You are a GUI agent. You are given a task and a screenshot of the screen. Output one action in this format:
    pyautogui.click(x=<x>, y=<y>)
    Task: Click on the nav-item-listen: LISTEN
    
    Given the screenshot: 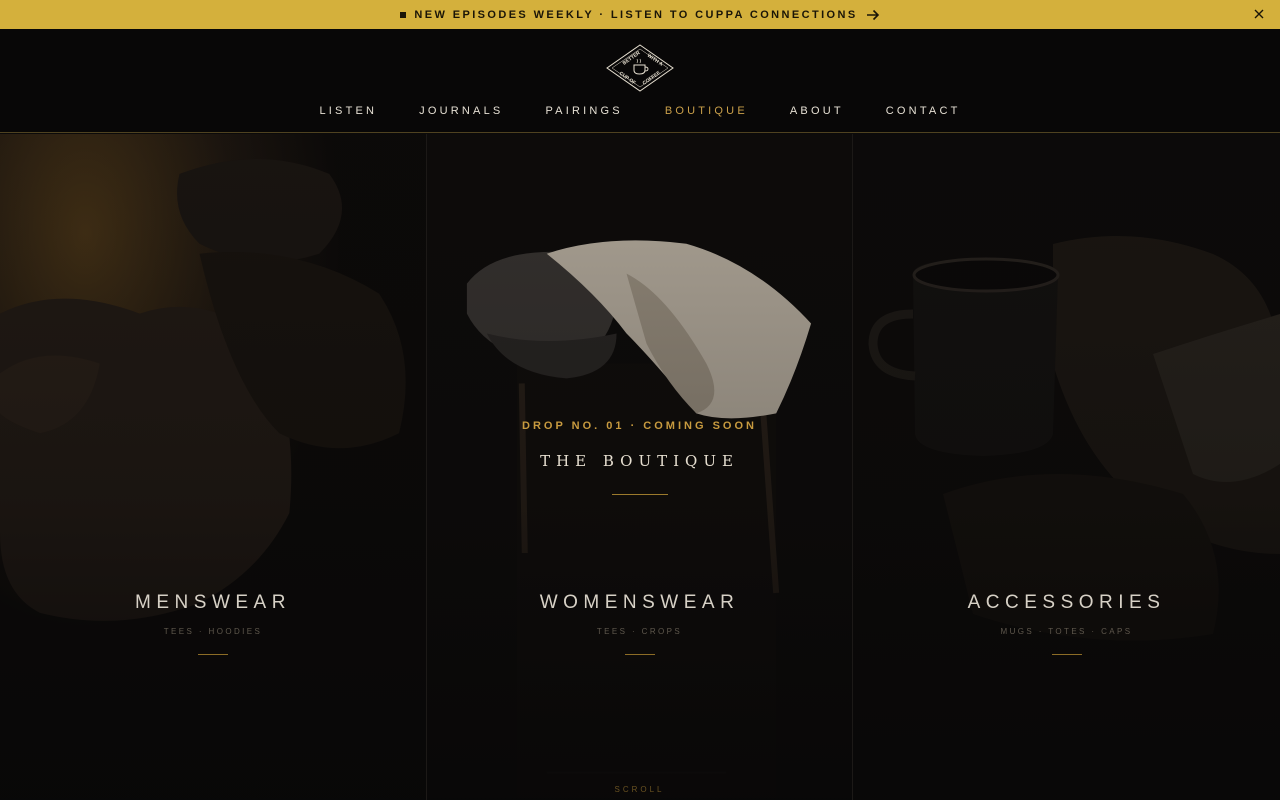 What is the action you would take?
    pyautogui.click(x=348, y=111)
    